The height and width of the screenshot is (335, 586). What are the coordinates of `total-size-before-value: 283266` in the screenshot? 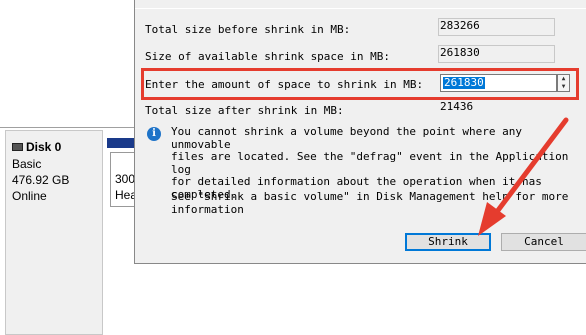 It's located at (460, 25).